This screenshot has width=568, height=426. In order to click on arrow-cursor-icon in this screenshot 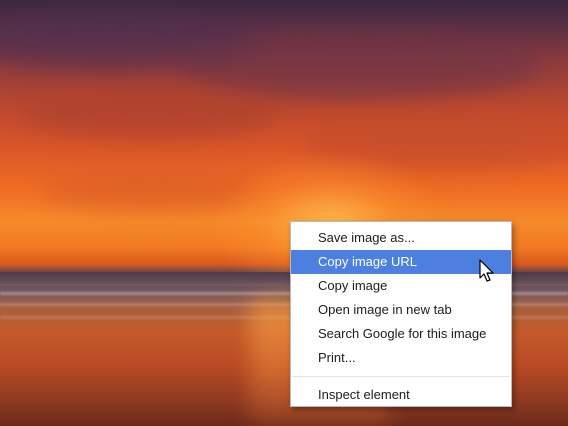, I will do `click(486, 270)`.